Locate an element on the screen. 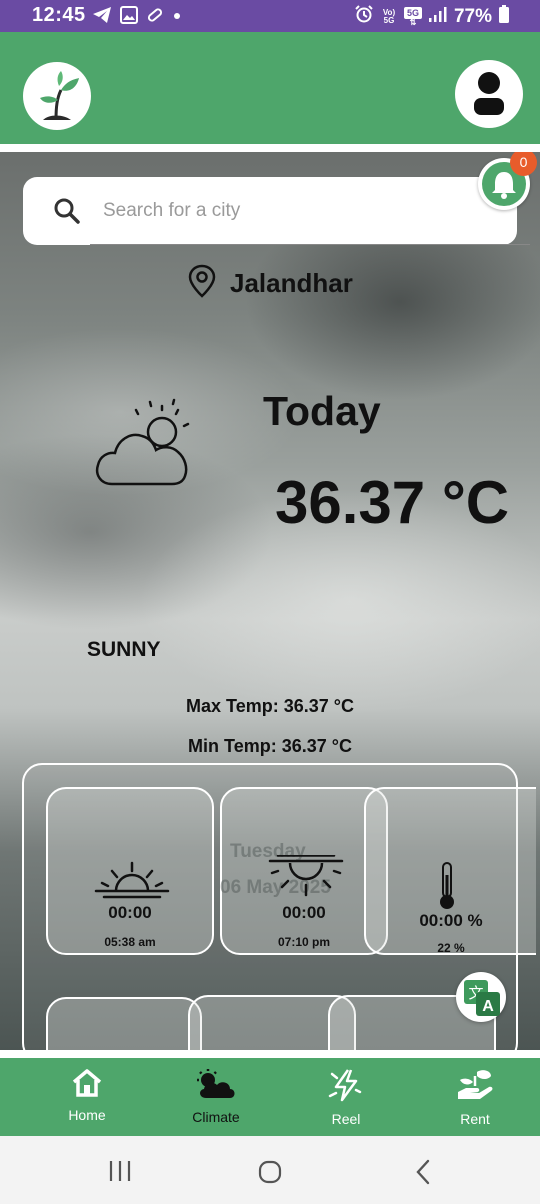 The height and width of the screenshot is (1204, 540). nav-reel-label: Reel is located at coordinates (346, 1119).